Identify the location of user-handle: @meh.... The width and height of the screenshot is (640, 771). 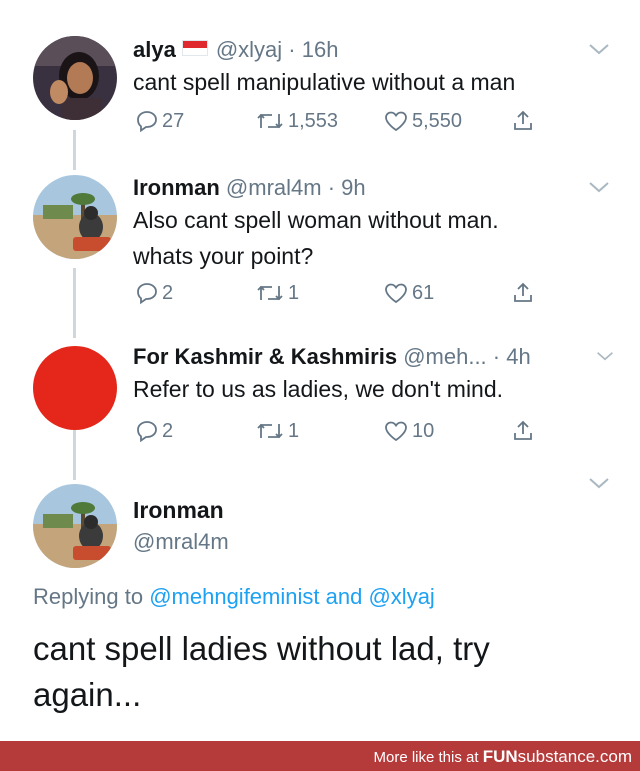
(444, 356).